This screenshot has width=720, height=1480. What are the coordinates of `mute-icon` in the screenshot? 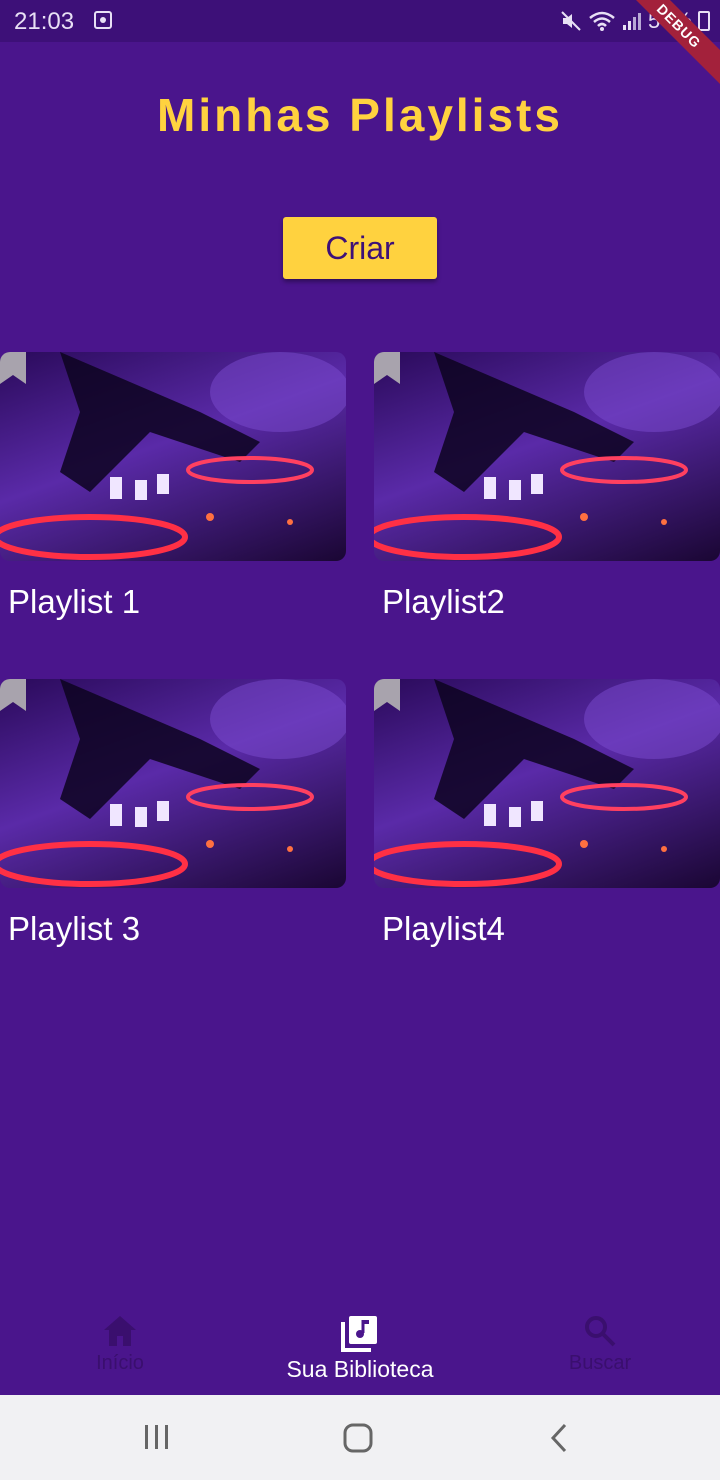 It's located at (571, 21).